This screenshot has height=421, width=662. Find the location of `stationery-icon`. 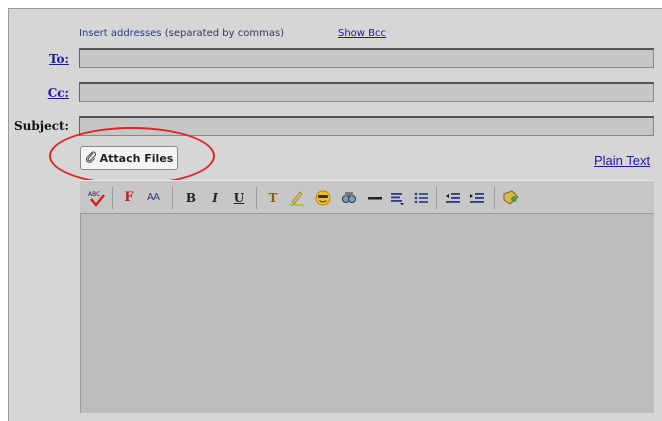

stationery-icon is located at coordinates (511, 198).